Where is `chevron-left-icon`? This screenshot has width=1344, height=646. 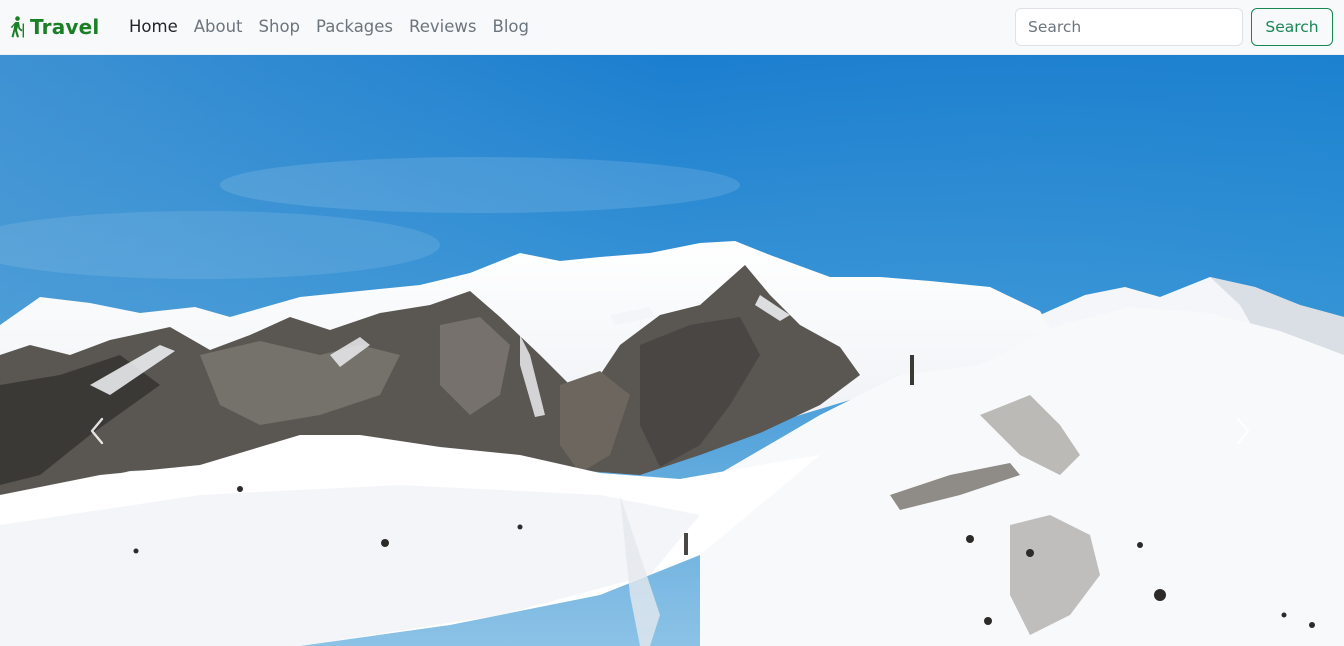 chevron-left-icon is located at coordinates (97, 431).